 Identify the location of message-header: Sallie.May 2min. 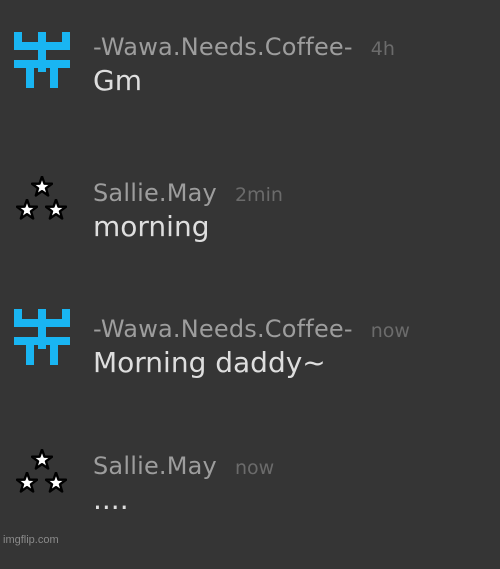
(188, 193).